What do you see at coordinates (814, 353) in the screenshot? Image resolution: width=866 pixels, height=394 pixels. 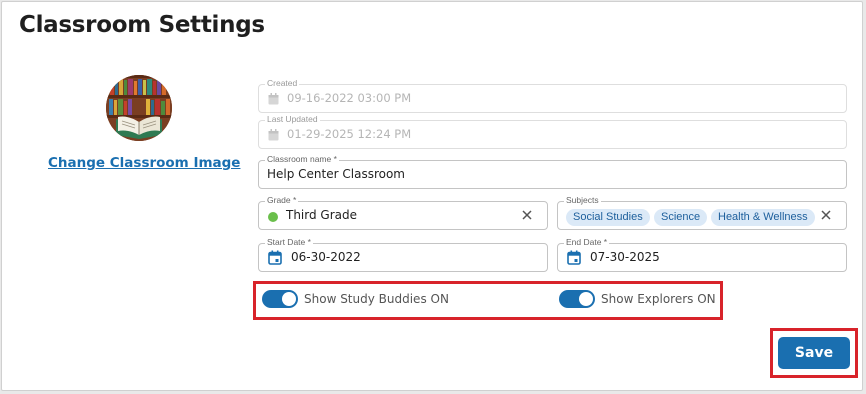 I see `save-button: Save` at bounding box center [814, 353].